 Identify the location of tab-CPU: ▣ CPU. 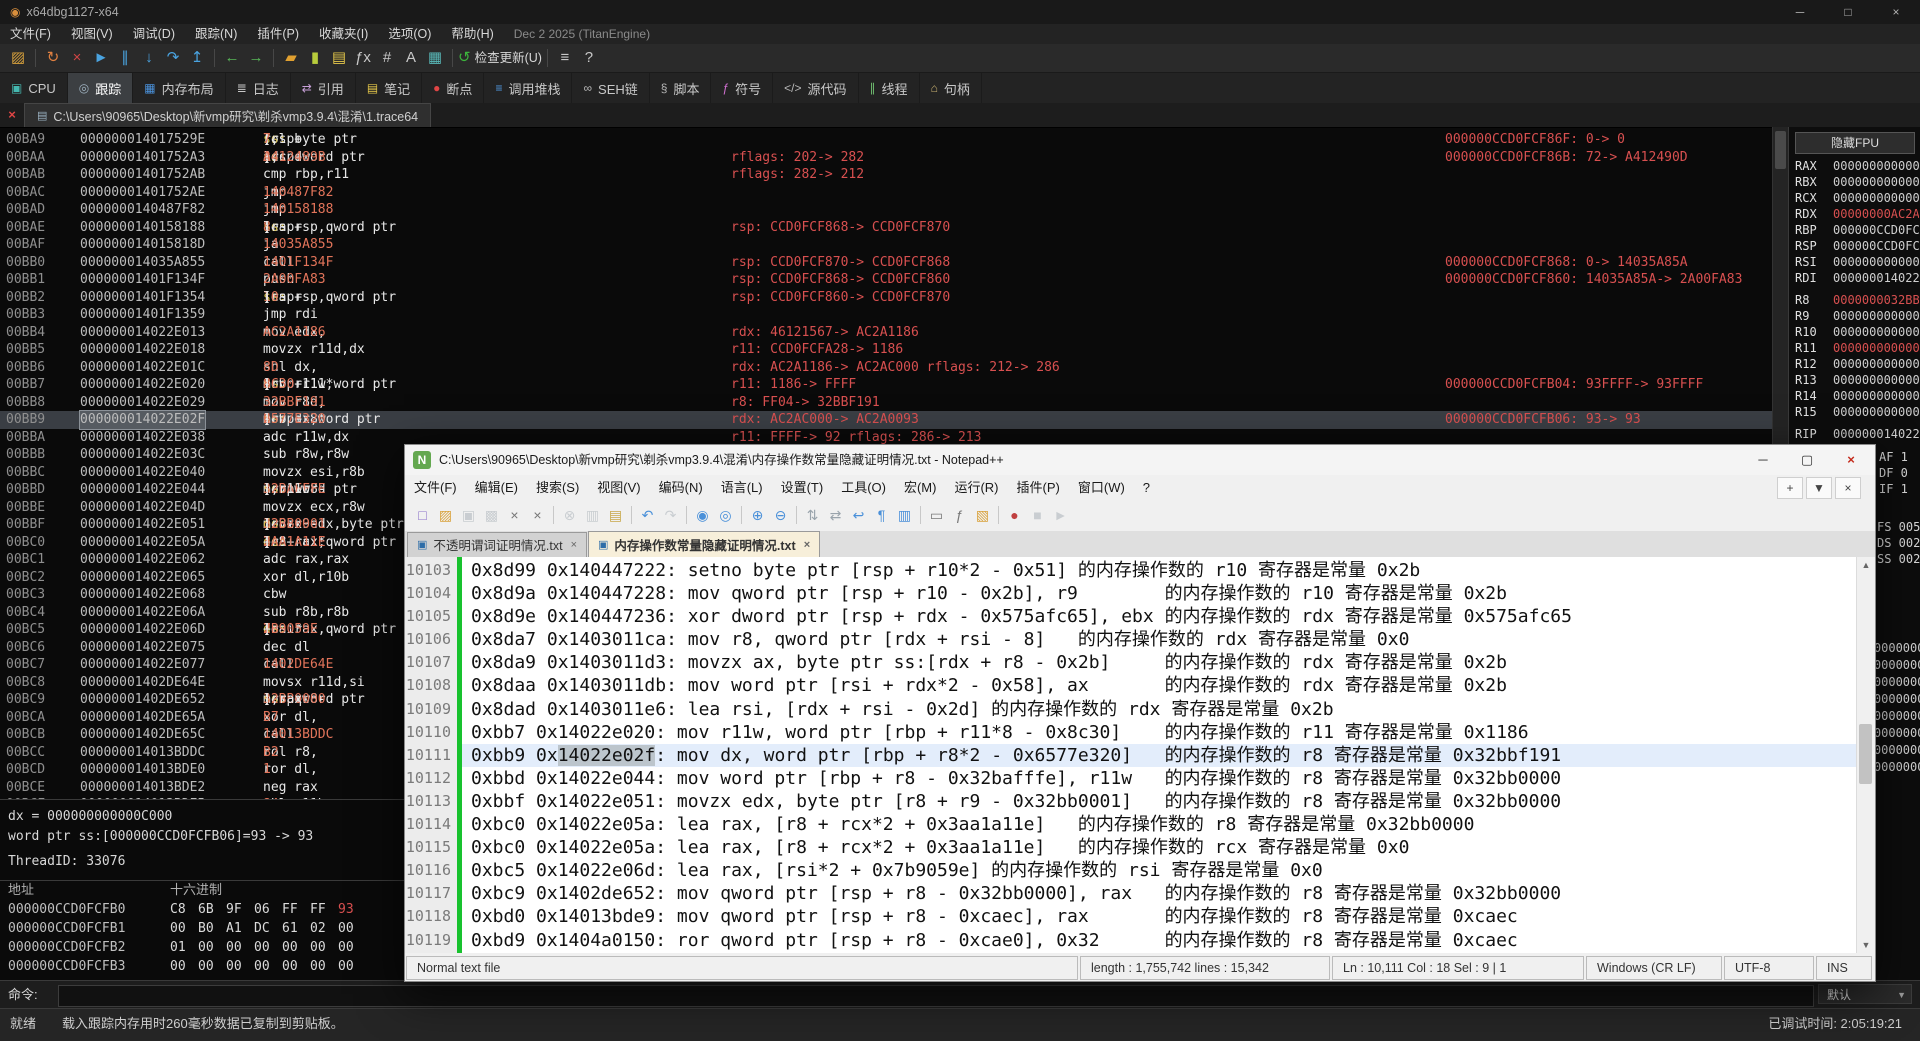
(34, 88).